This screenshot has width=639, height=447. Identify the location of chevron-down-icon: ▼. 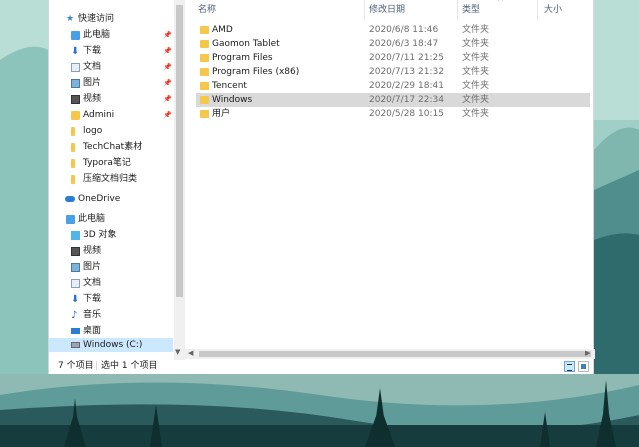
(177, 352).